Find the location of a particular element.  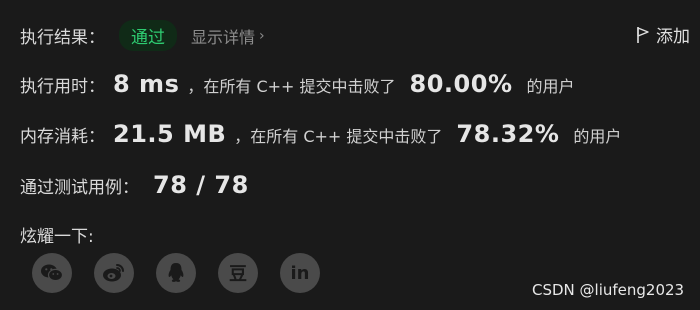

linkedin-icon: in is located at coordinates (300, 273).